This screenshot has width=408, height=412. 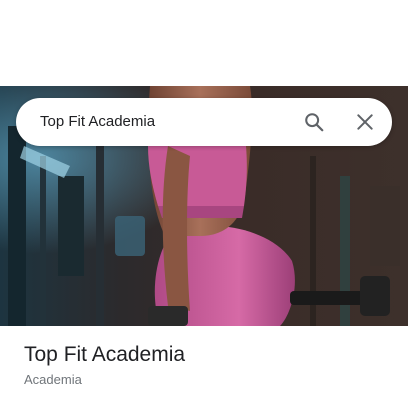 I want to click on place-title: Top Fit Academia, so click(x=105, y=354).